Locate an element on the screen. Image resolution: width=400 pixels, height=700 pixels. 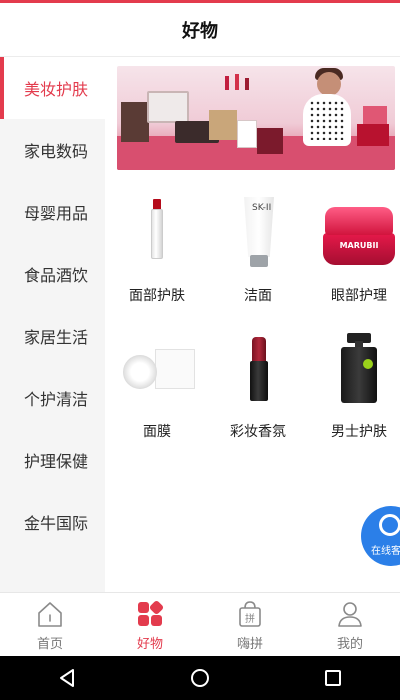
home-circle-icon is located at coordinates (199, 678).